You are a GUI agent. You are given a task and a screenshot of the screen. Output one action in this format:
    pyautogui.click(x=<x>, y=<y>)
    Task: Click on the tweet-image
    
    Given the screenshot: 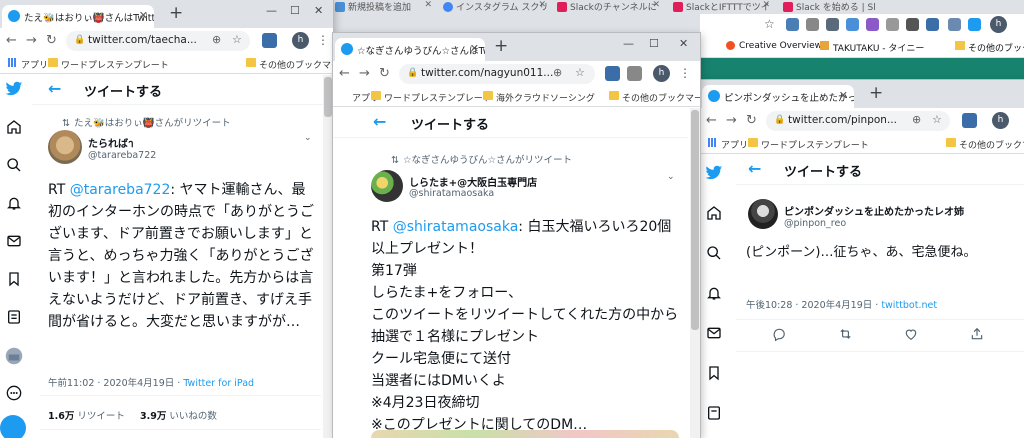 What is the action you would take?
    pyautogui.click(x=525, y=434)
    